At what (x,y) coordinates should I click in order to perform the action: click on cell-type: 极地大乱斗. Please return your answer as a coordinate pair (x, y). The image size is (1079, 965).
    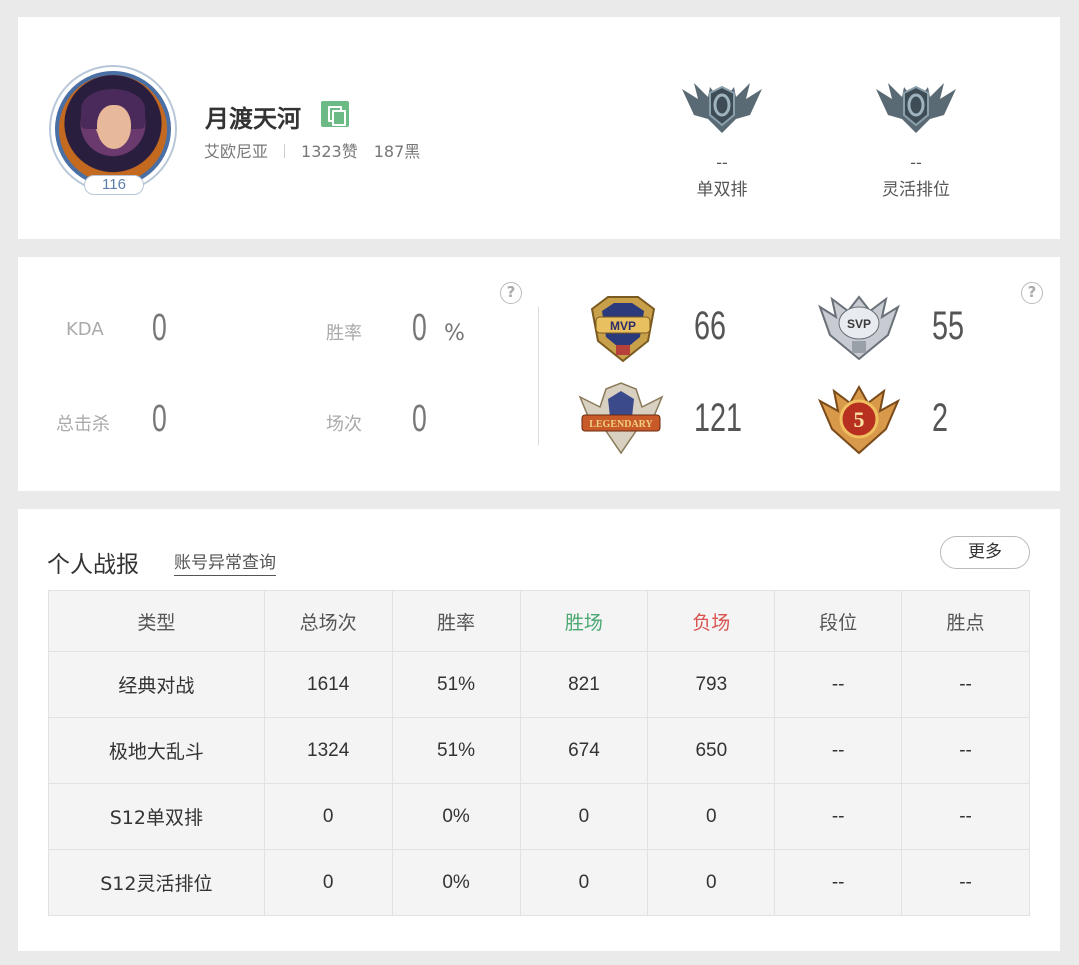
    Looking at the image, I should click on (156, 750).